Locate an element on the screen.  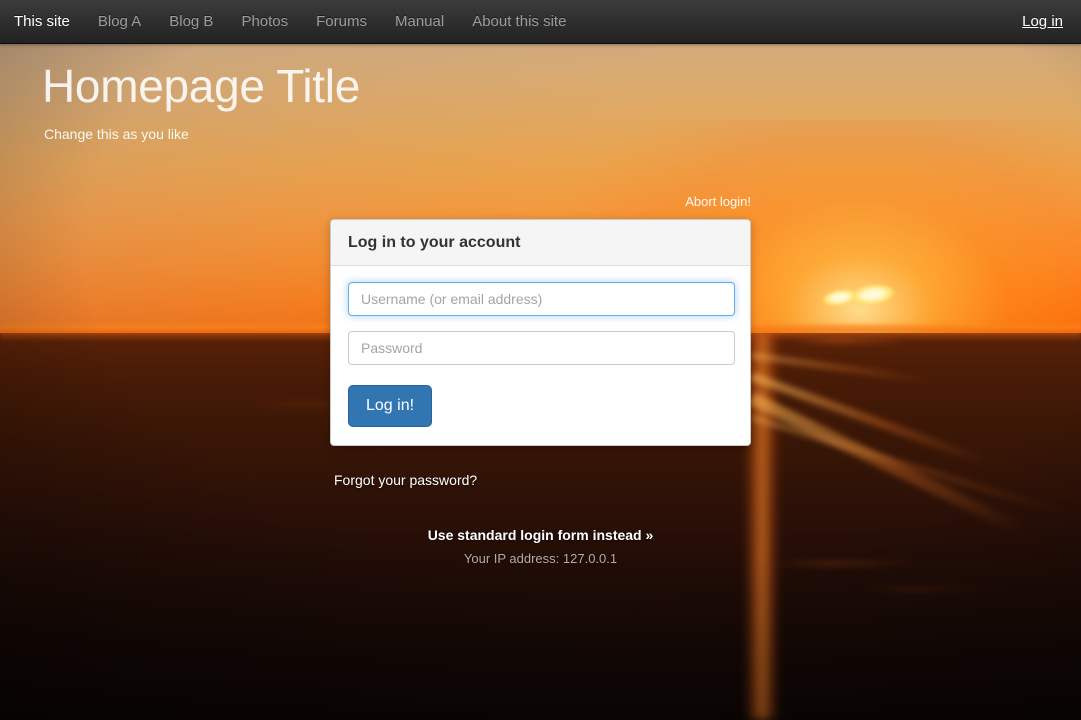
login-panel: Log in to your account Log in! is located at coordinates (540, 332).